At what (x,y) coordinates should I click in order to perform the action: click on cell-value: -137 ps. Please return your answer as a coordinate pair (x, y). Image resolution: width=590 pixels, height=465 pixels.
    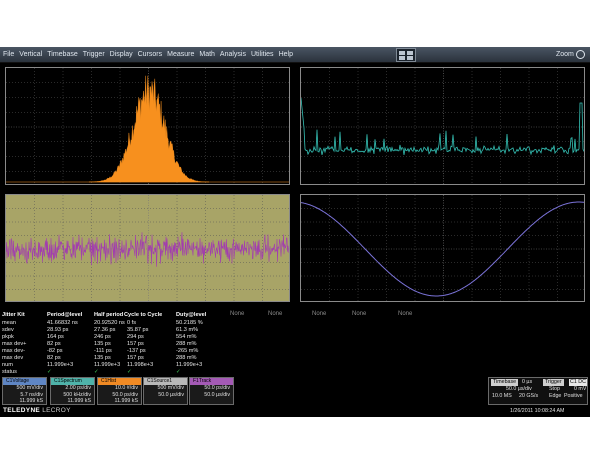
    Looking at the image, I should click on (136, 351).